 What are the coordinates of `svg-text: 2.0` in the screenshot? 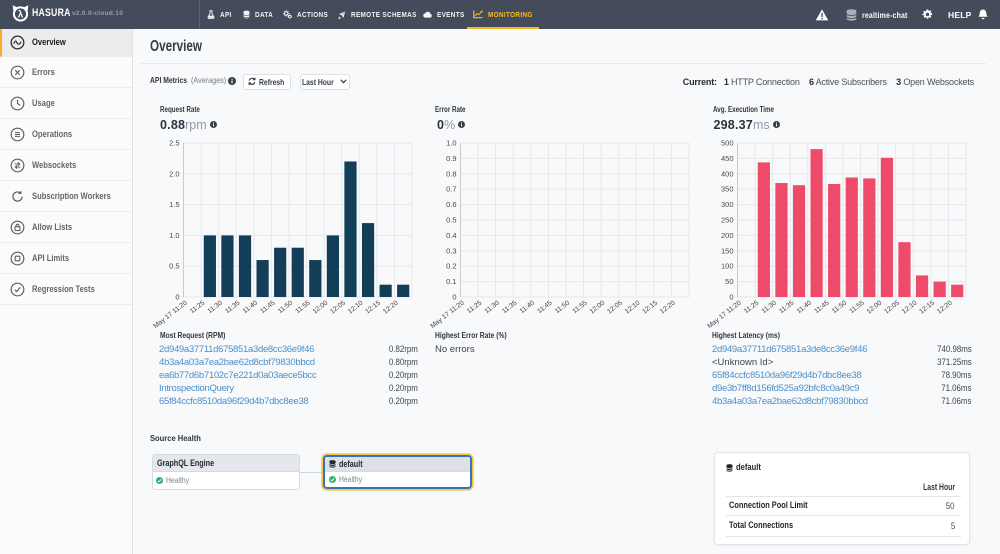 It's located at (174, 173).